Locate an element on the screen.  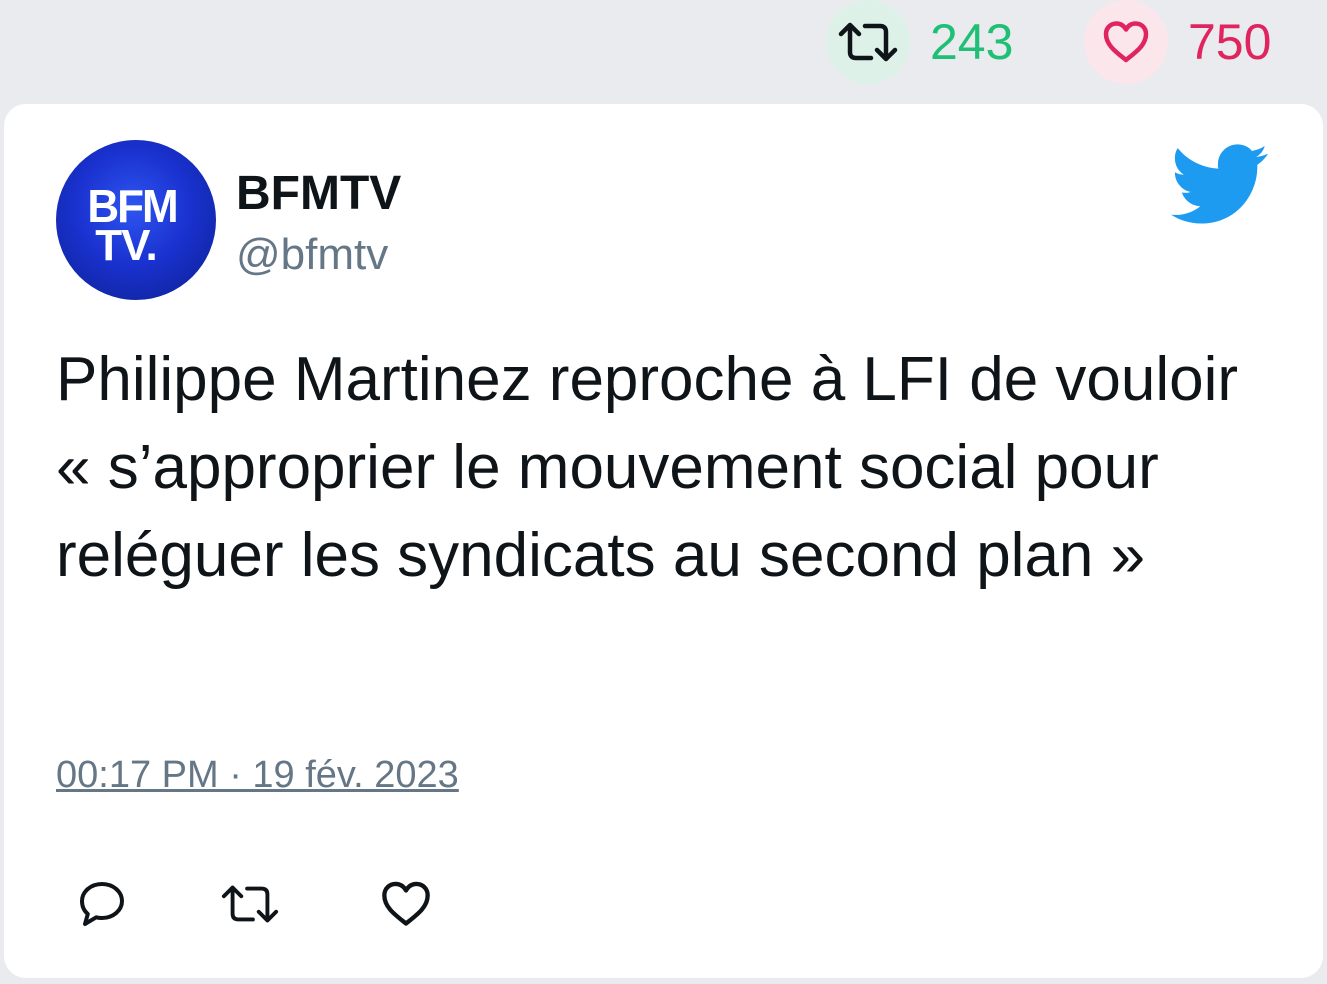
like-stat-icon is located at coordinates (1126, 42).